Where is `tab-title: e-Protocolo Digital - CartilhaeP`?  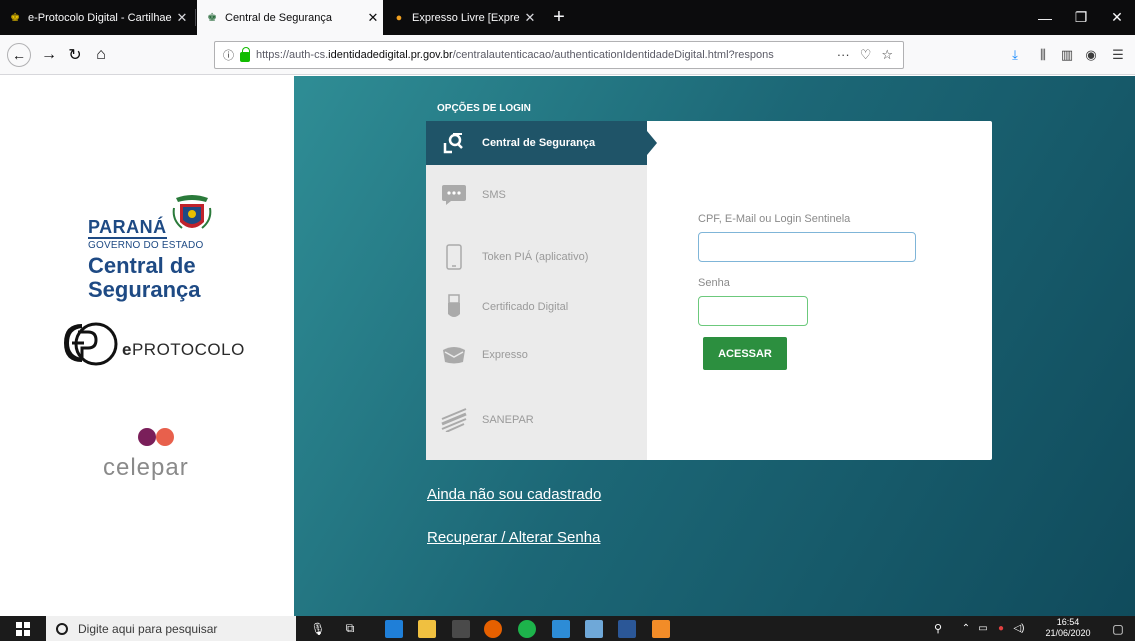 tab-title: e-Protocolo Digital - CartilhaeP is located at coordinates (100, 17).